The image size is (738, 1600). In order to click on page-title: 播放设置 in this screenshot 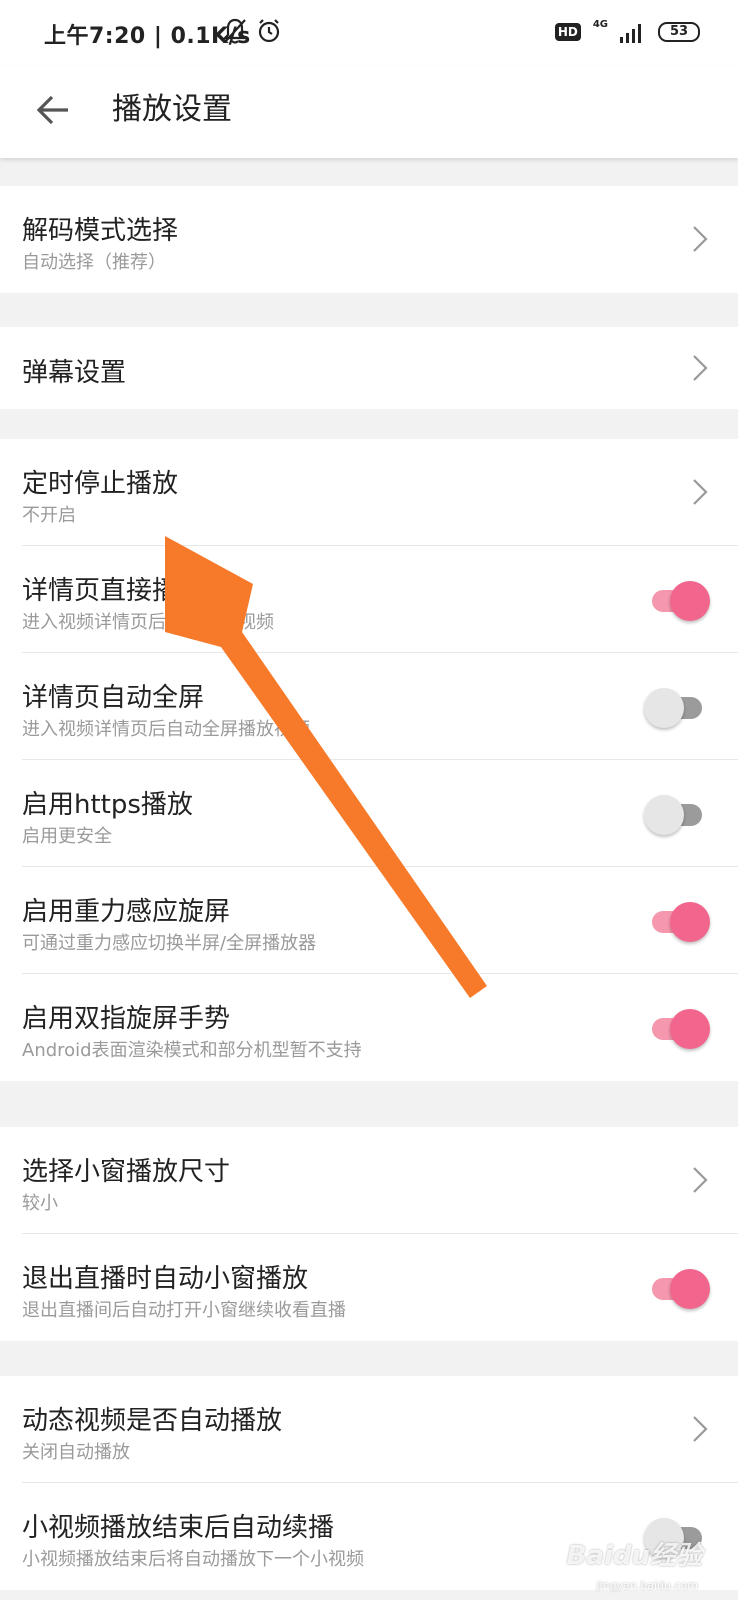, I will do `click(172, 109)`.